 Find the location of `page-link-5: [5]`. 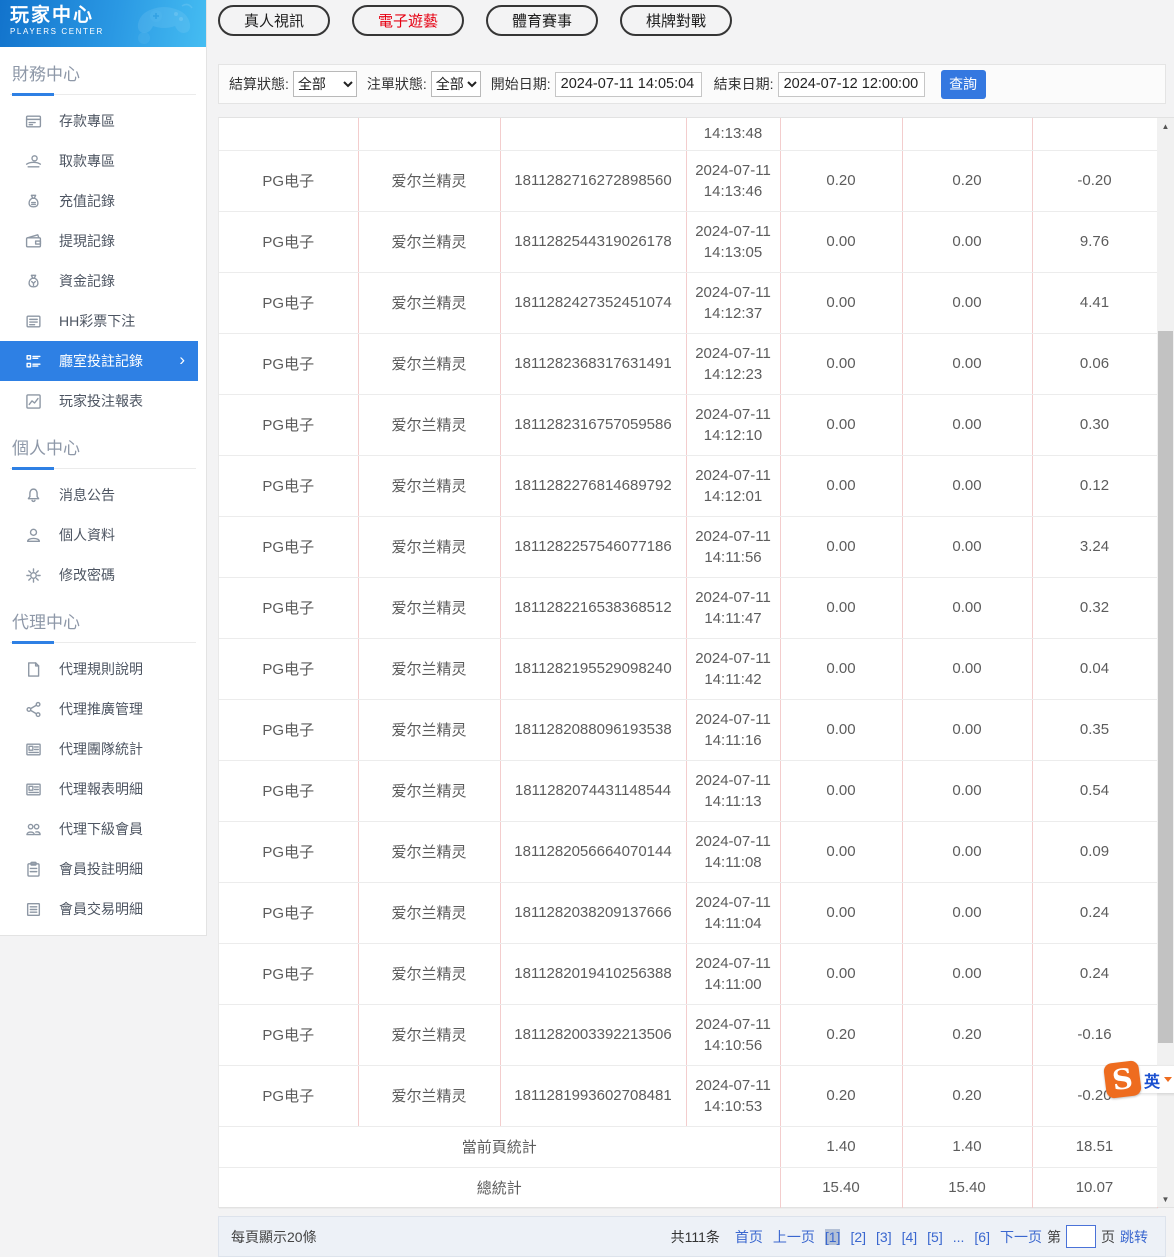

page-link-5: [5] is located at coordinates (935, 1237).